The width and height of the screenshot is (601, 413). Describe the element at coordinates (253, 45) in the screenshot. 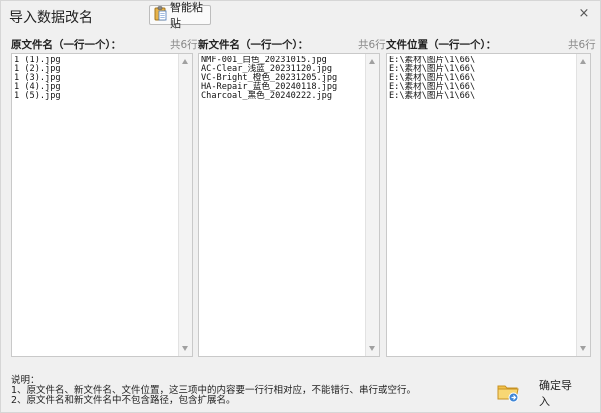

I see `new-filename-header: 新文件名（一行一个）：` at that location.